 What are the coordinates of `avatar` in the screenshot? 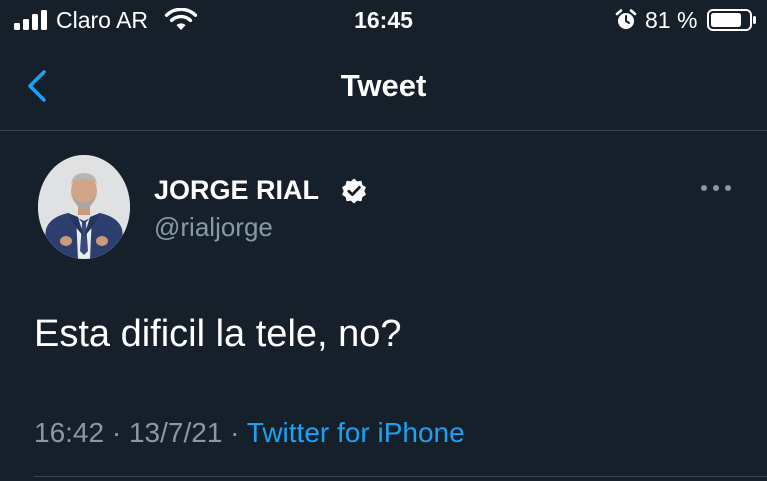 It's located at (84, 207).